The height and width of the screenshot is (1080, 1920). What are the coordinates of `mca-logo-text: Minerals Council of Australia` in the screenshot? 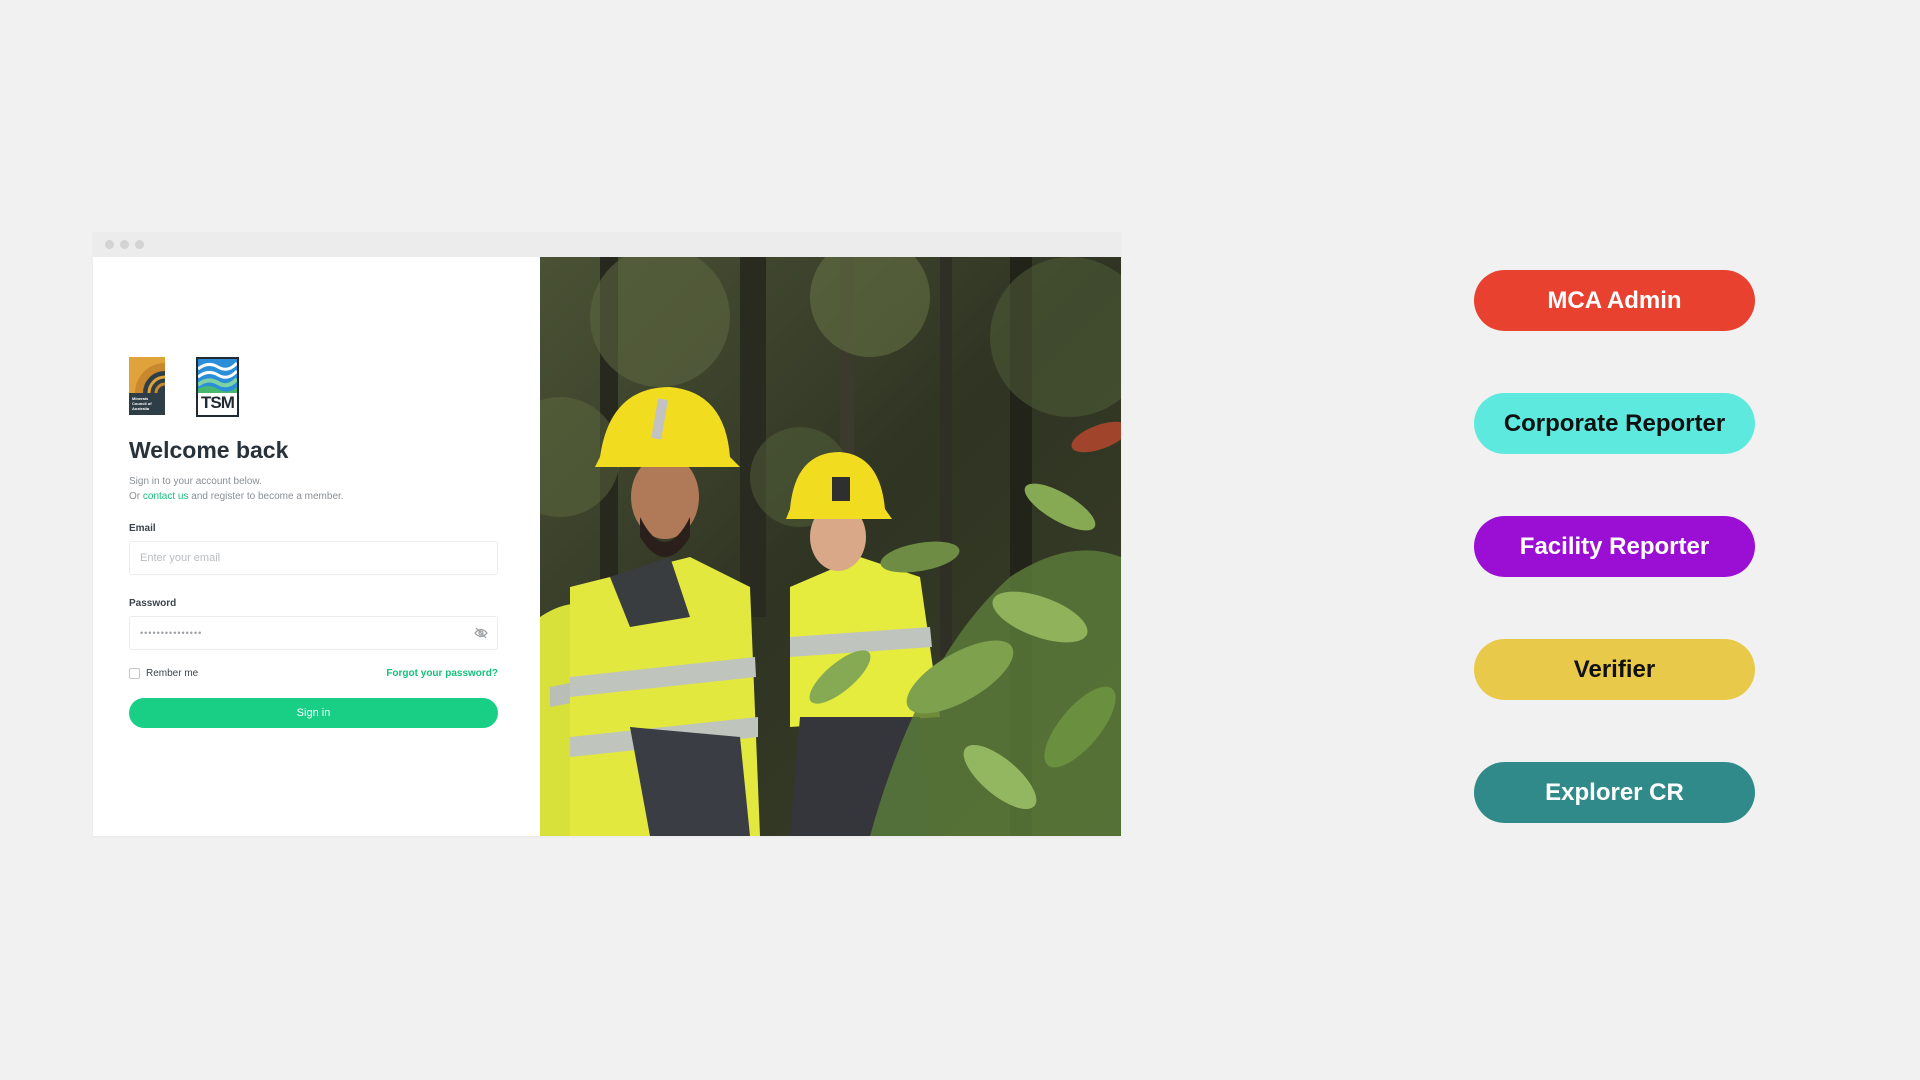 It's located at (142, 403).